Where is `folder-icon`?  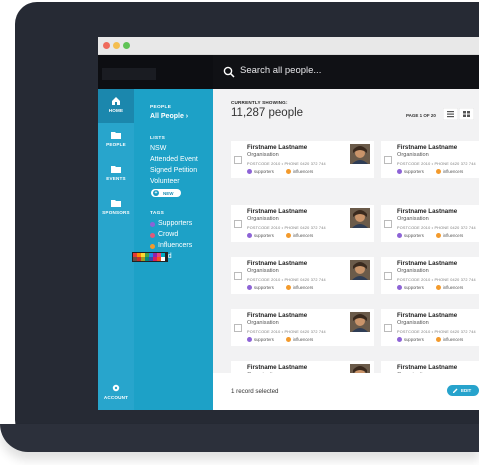 folder-icon is located at coordinates (116, 135).